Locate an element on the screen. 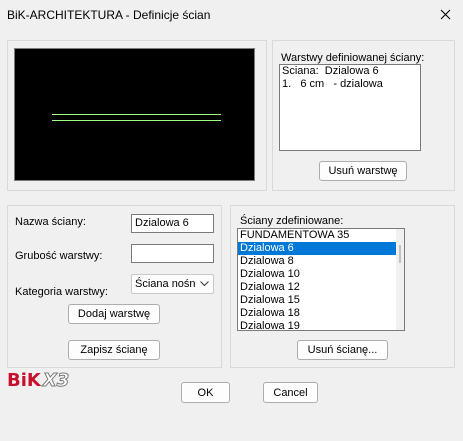 The width and height of the screenshot is (463, 441). close-icon is located at coordinates (445, 14).